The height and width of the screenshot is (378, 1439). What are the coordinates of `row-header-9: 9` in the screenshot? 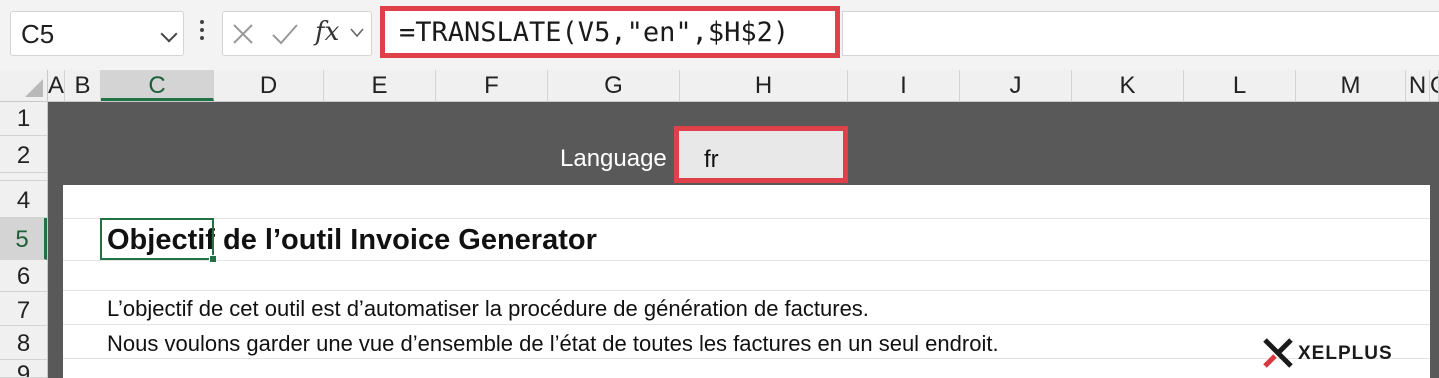 It's located at (23, 369).